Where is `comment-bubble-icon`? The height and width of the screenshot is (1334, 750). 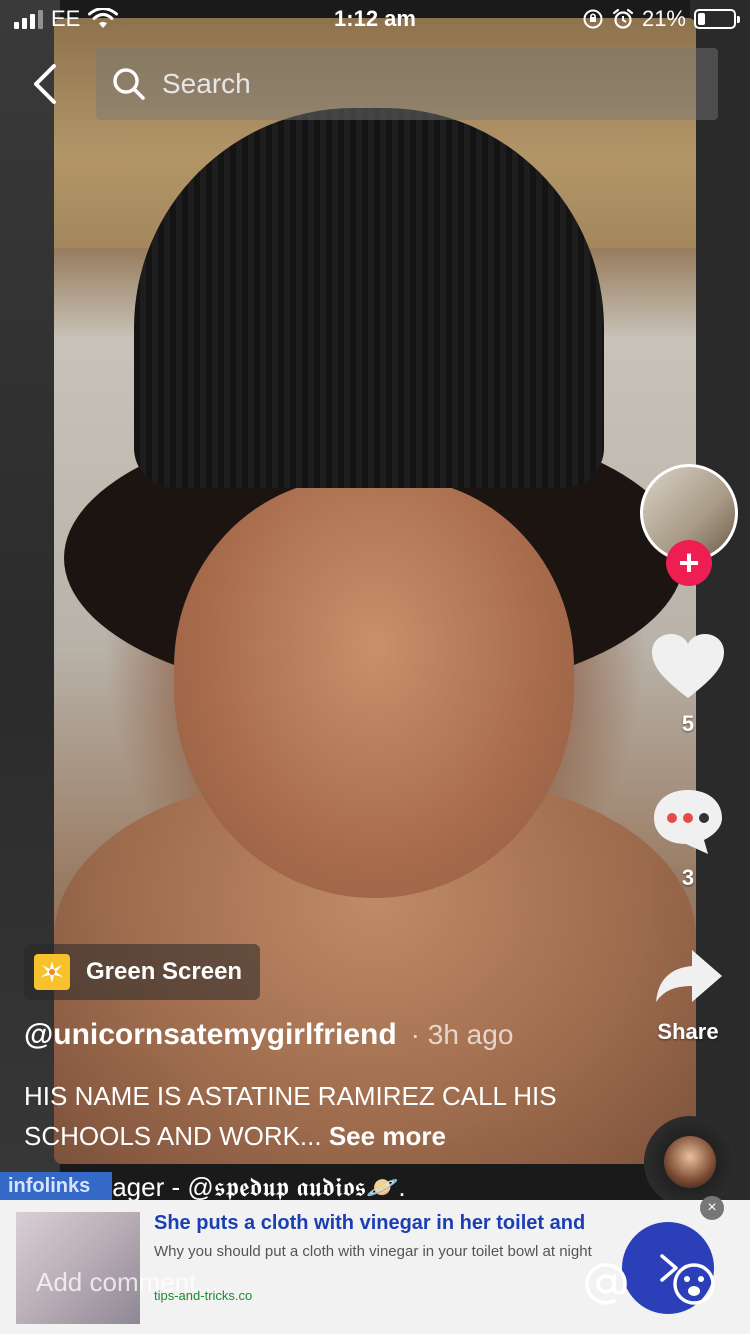 comment-bubble-icon is located at coordinates (688, 822).